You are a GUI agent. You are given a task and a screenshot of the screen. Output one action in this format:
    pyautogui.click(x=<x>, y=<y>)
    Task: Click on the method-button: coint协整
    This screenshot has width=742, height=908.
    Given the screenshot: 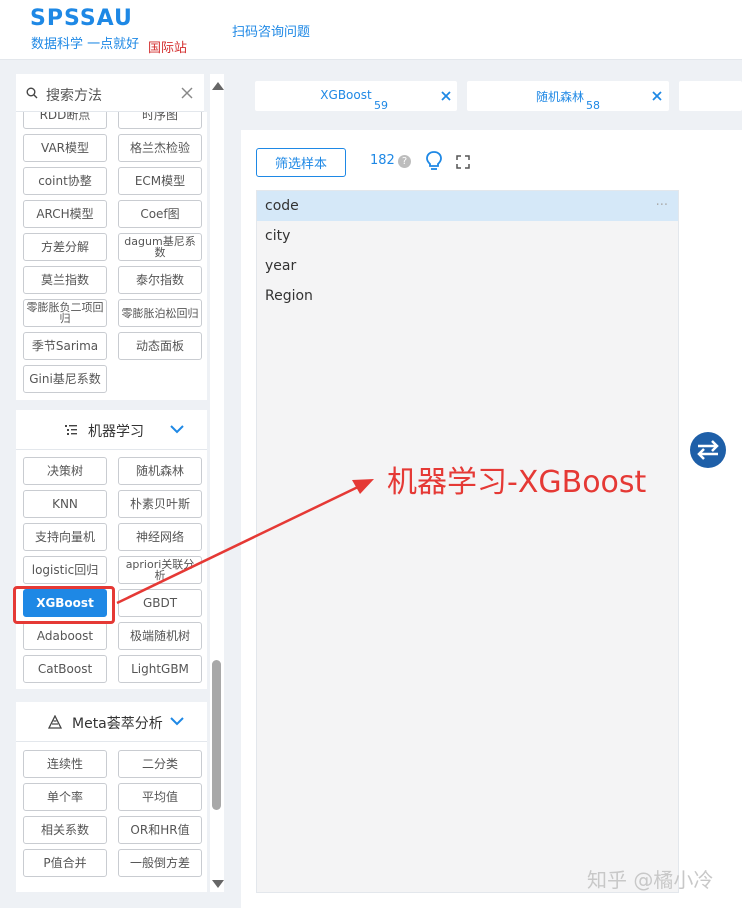 What is the action you would take?
    pyautogui.click(x=65, y=181)
    